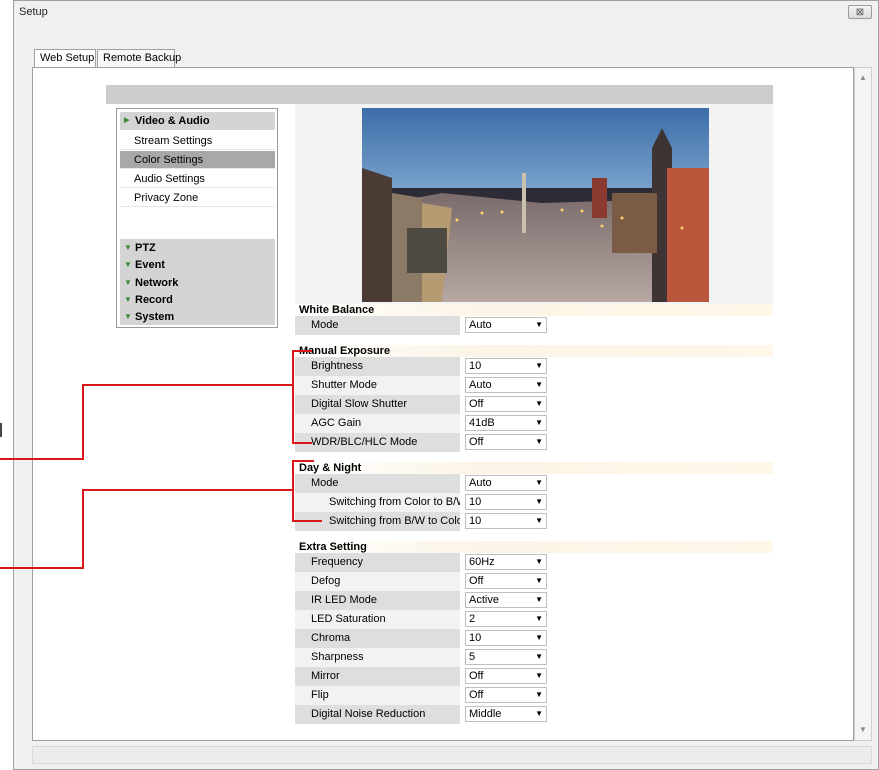 The width and height of the screenshot is (879, 770). What do you see at coordinates (506, 483) in the screenshot?
I see `day-night-mode-select: Auto ▼` at bounding box center [506, 483].